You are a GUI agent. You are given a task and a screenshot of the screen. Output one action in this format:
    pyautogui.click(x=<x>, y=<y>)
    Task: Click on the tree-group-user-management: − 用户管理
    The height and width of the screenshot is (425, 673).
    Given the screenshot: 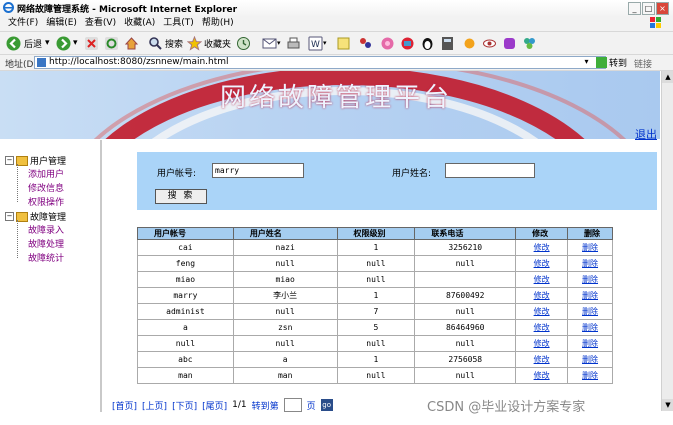 What is the action you would take?
    pyautogui.click(x=35, y=160)
    